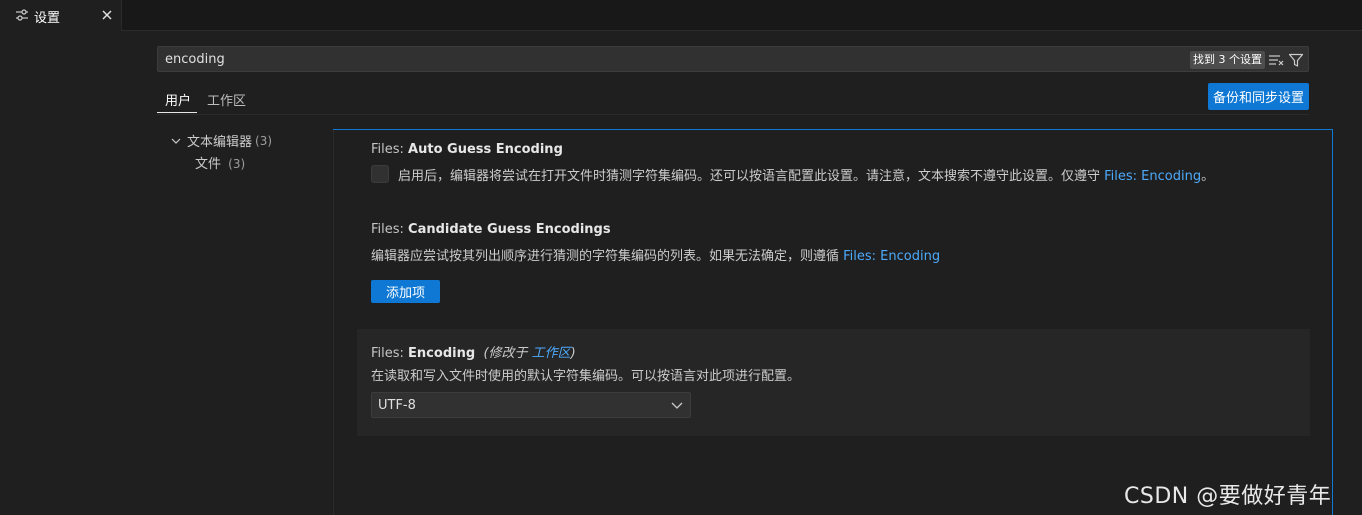  I want to click on setting-name: Auto Guess Encoding, so click(485, 149).